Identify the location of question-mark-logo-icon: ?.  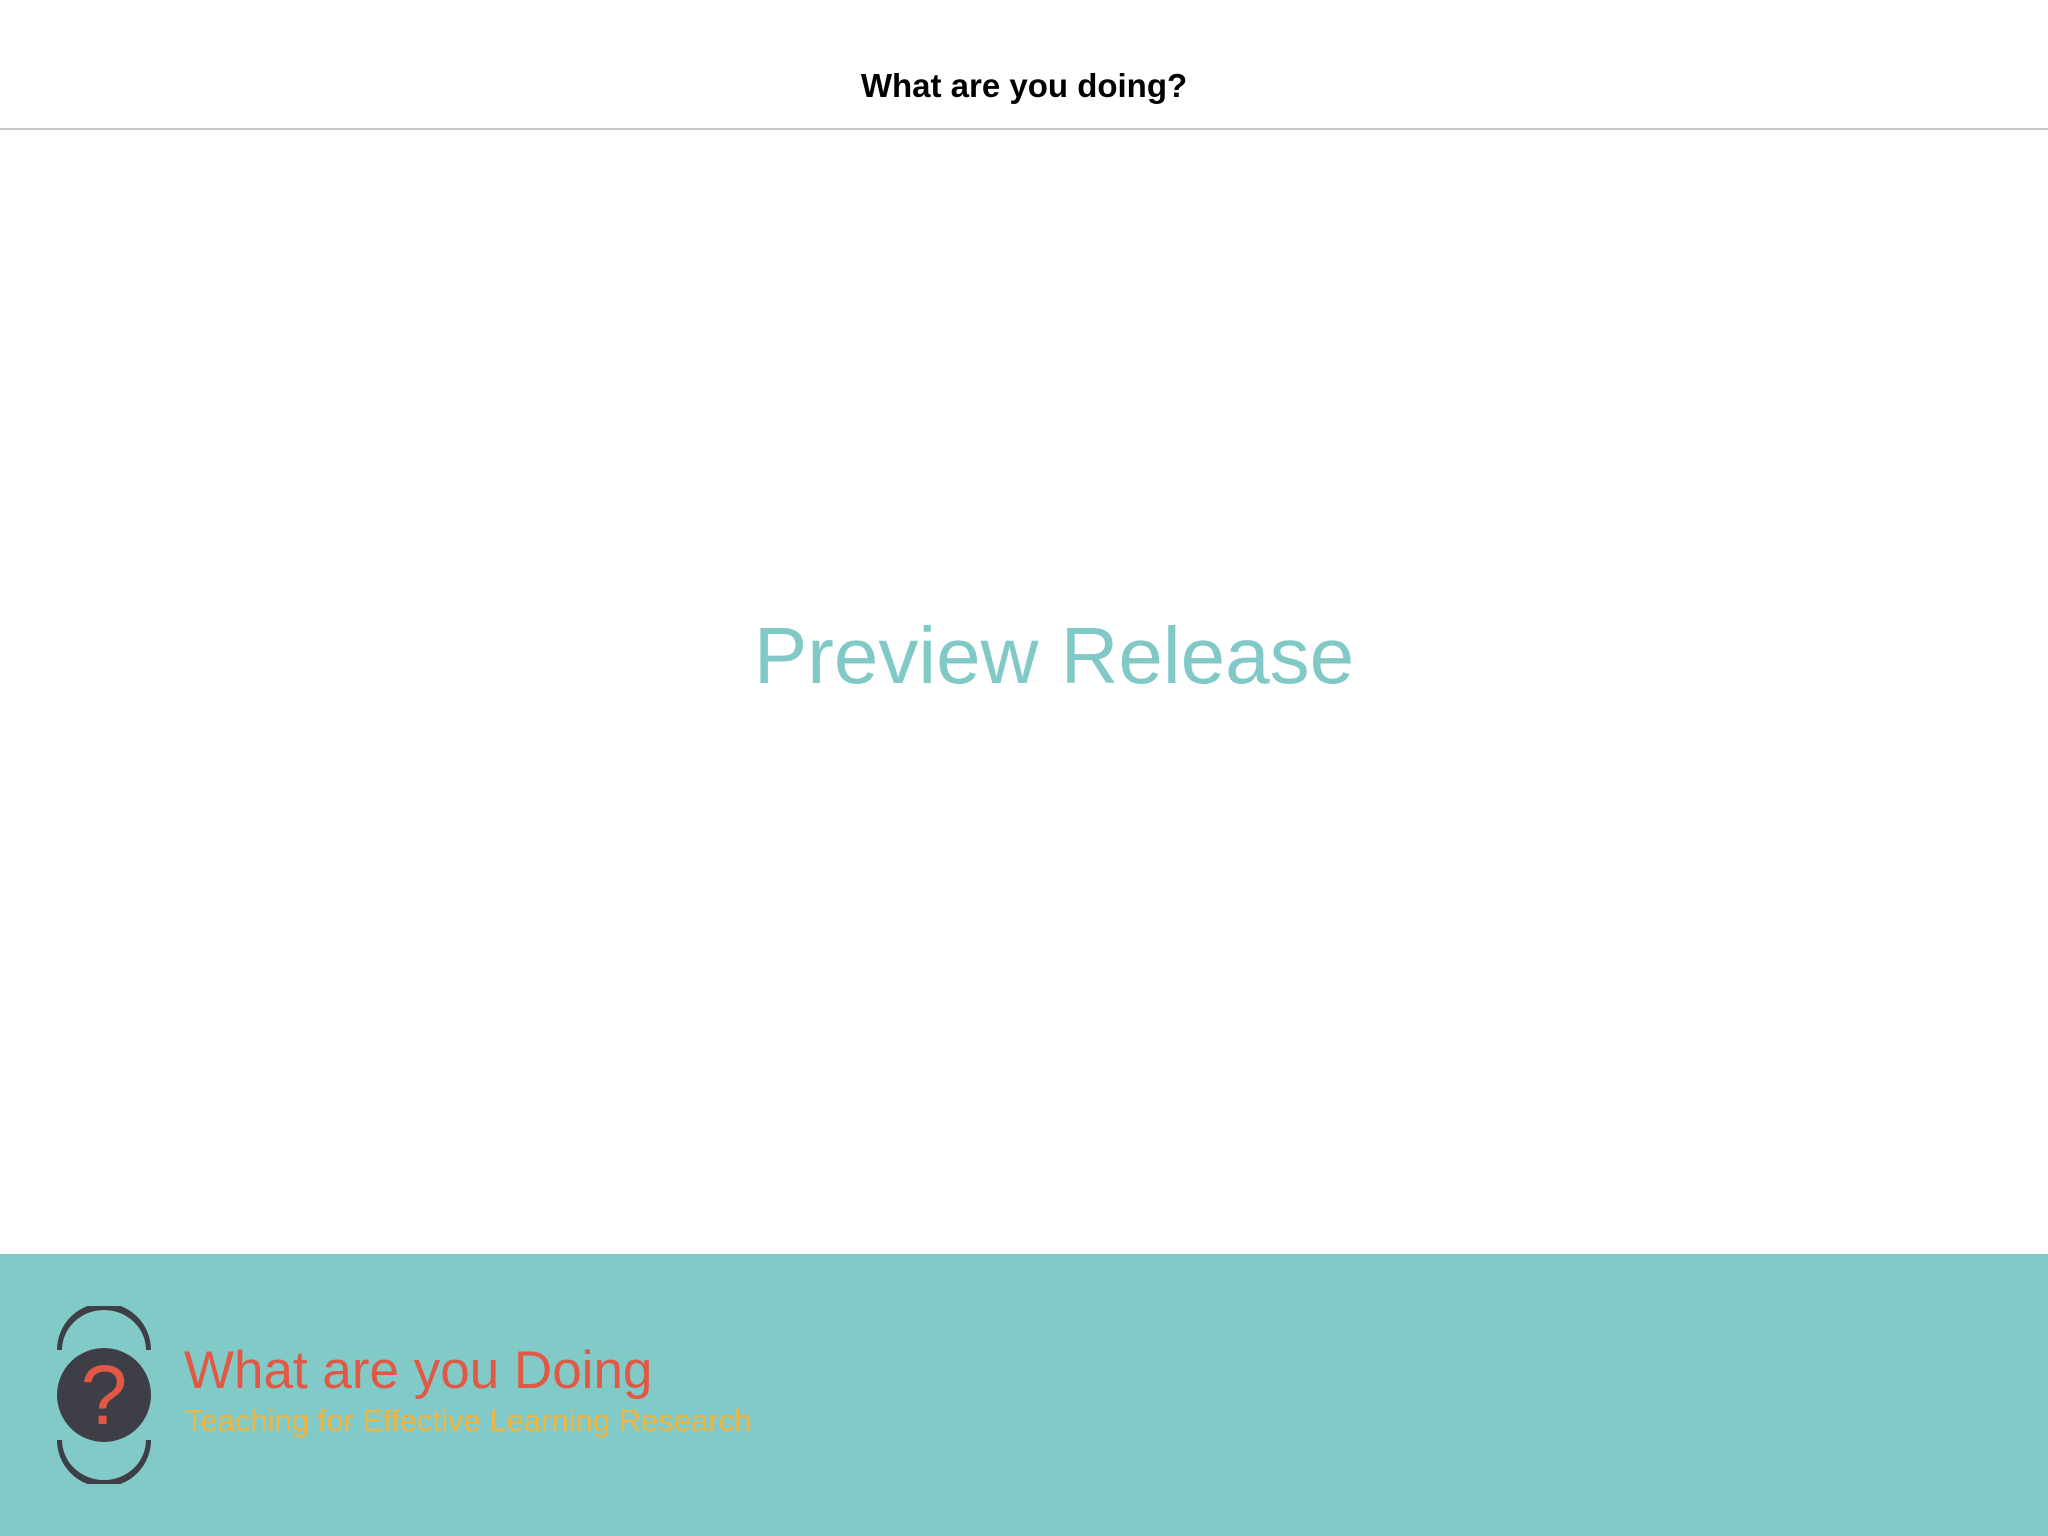
(104, 1395).